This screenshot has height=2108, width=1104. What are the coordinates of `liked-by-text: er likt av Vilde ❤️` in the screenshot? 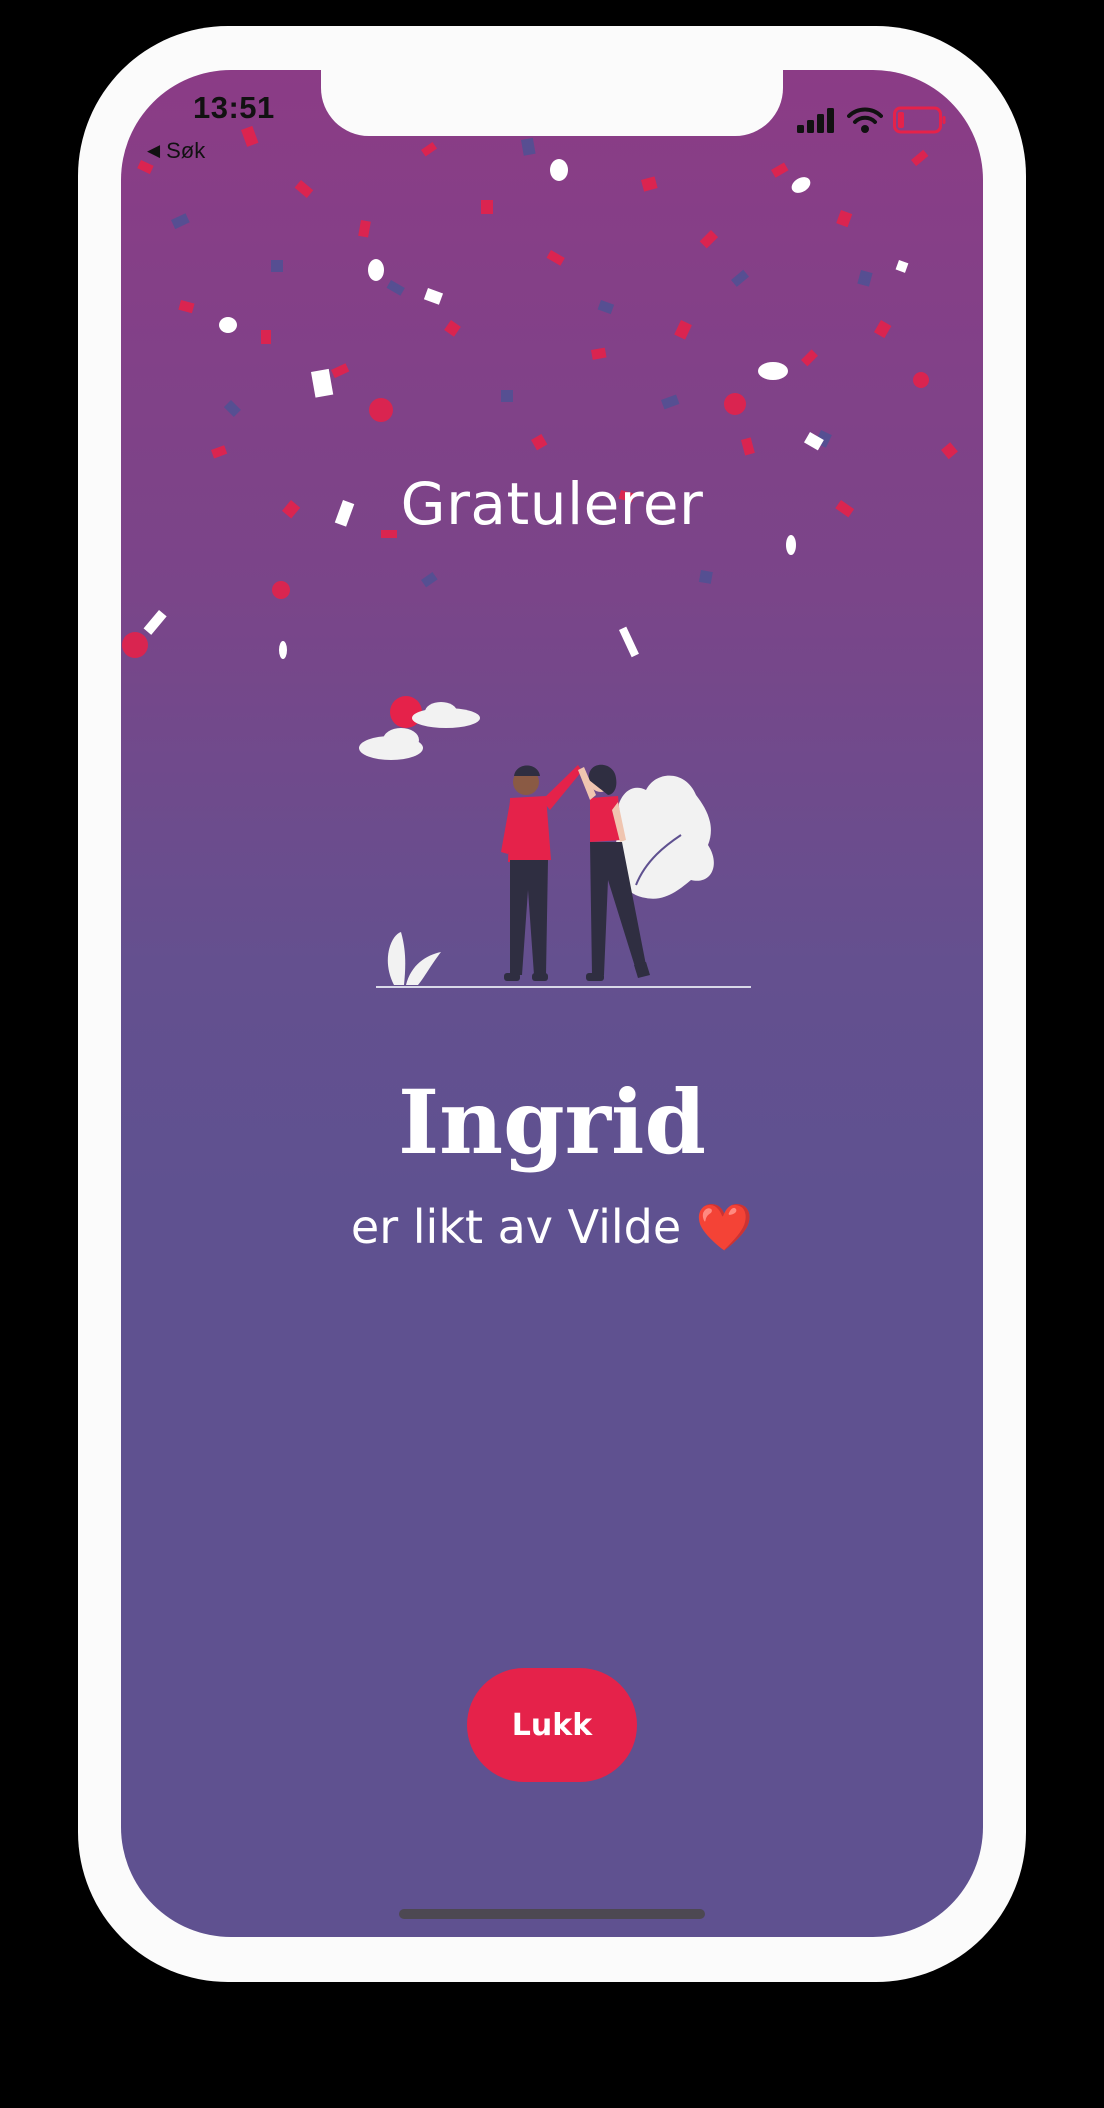 It's located at (552, 1227).